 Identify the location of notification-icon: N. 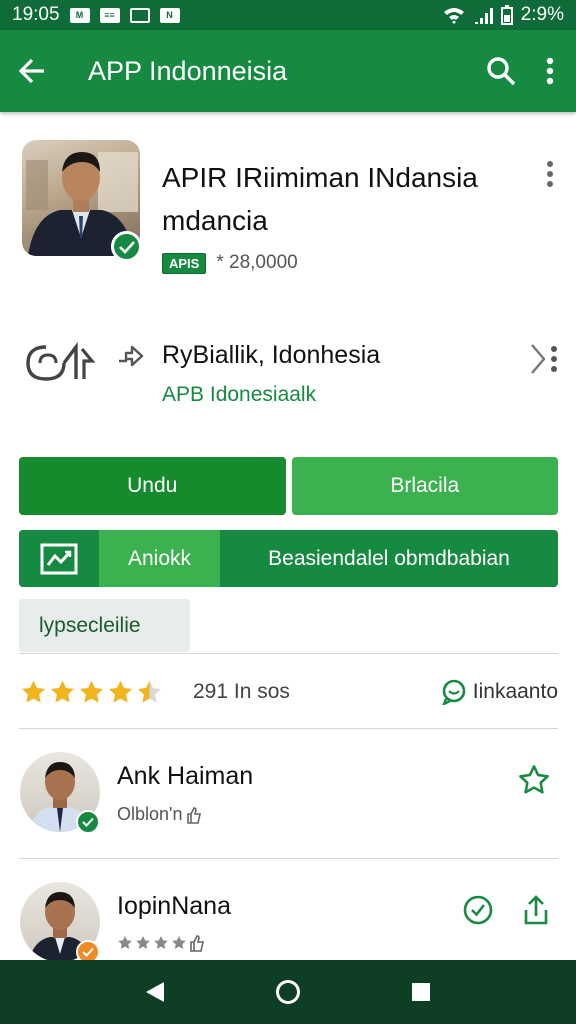
(169, 15).